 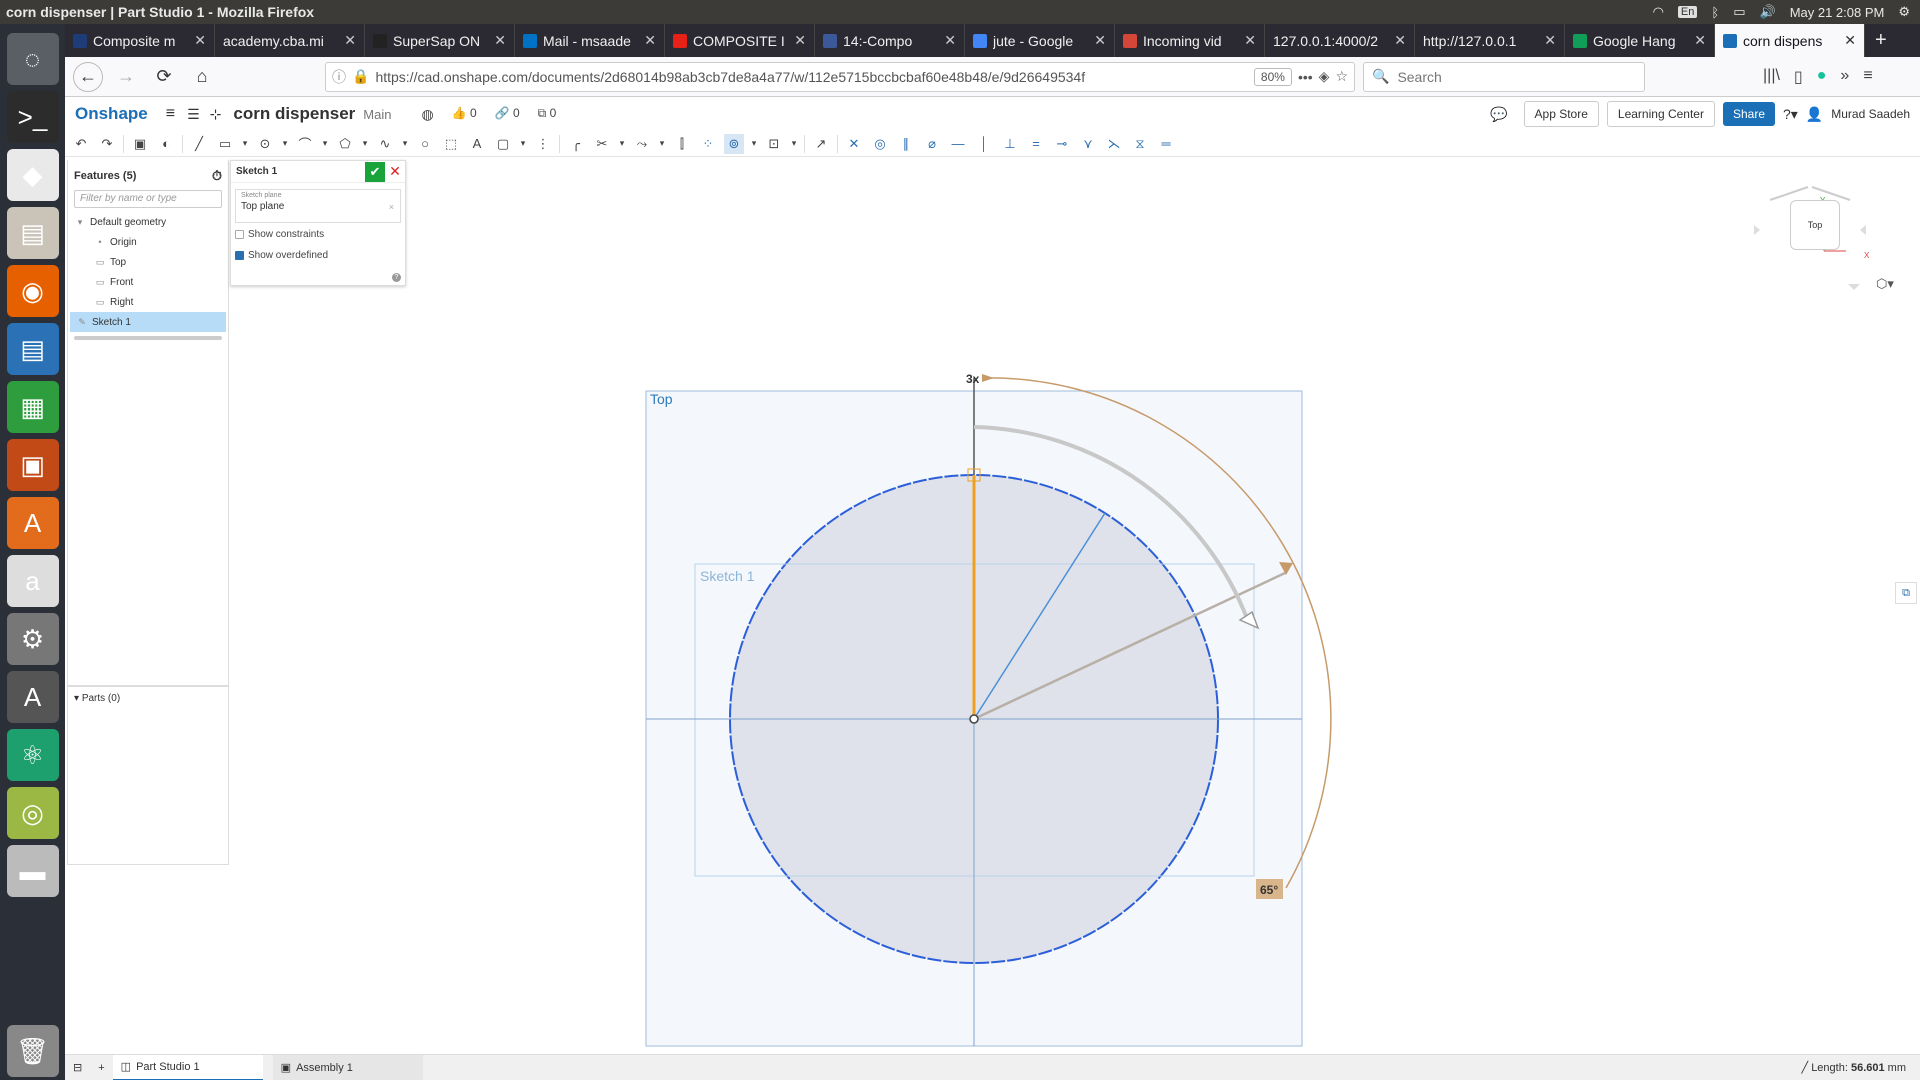 What do you see at coordinates (1660, 114) in the screenshot?
I see `learning-center-button: Learning Center` at bounding box center [1660, 114].